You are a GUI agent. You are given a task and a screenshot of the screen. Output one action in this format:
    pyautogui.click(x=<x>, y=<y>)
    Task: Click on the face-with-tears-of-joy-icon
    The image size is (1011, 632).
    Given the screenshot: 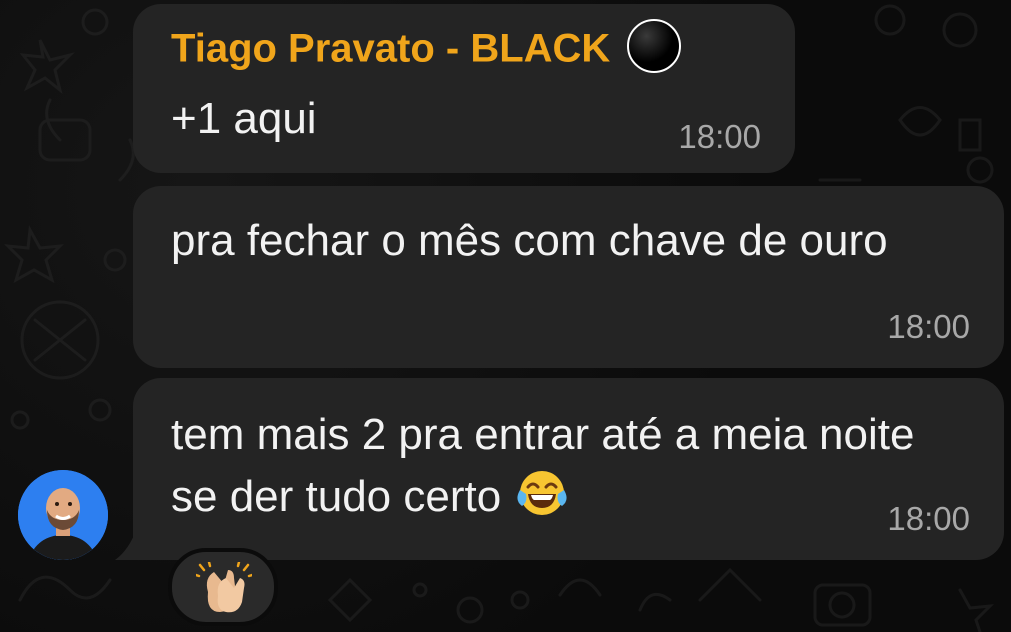 What is the action you would take?
    pyautogui.click(x=542, y=493)
    